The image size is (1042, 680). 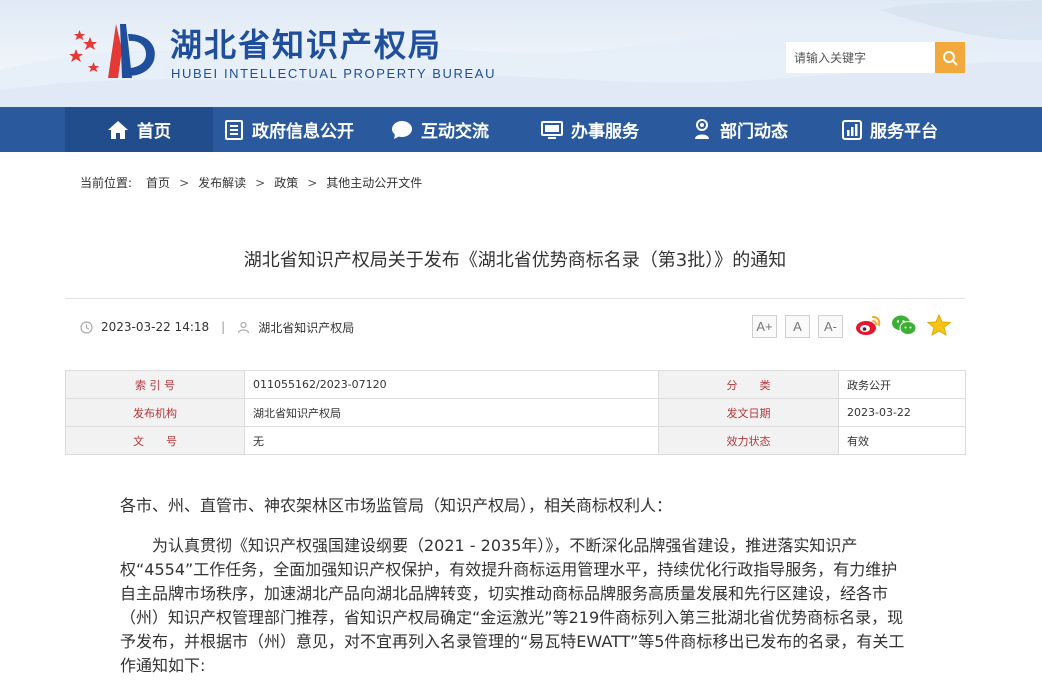 I want to click on value-issue-date: 2023-03-22, so click(x=902, y=412).